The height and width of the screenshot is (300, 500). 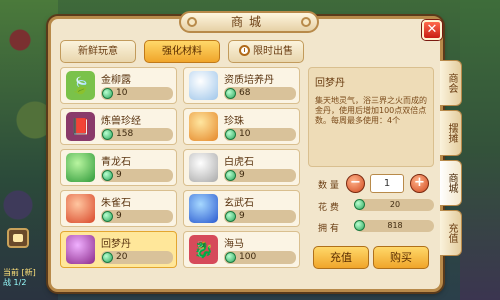 I want to click on close-icon: ✕, so click(x=432, y=29).